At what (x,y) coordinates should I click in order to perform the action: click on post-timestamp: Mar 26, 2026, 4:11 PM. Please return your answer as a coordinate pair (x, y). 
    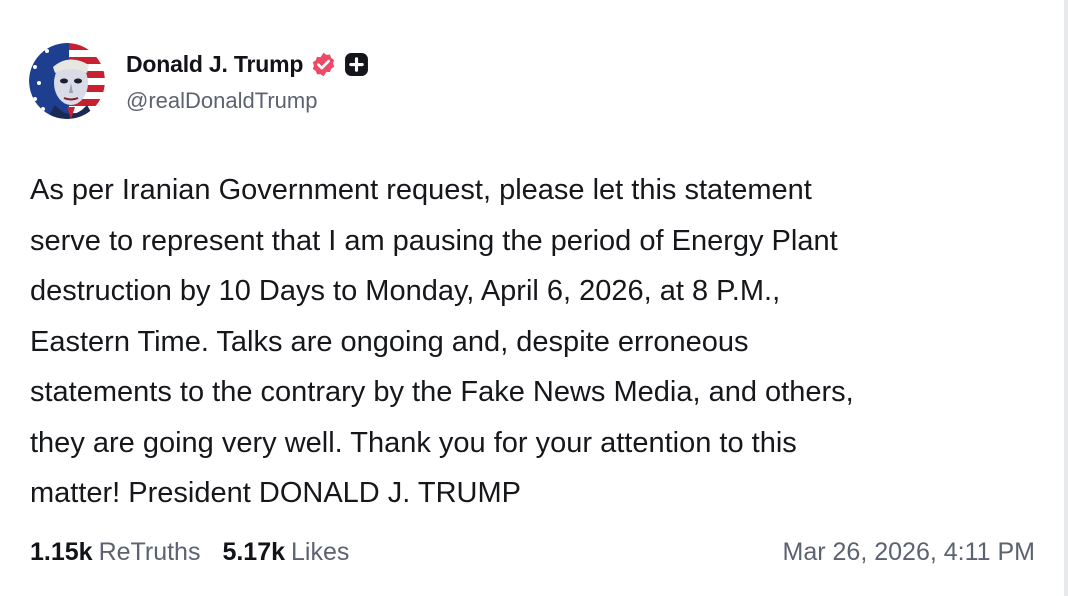
    Looking at the image, I should click on (909, 552).